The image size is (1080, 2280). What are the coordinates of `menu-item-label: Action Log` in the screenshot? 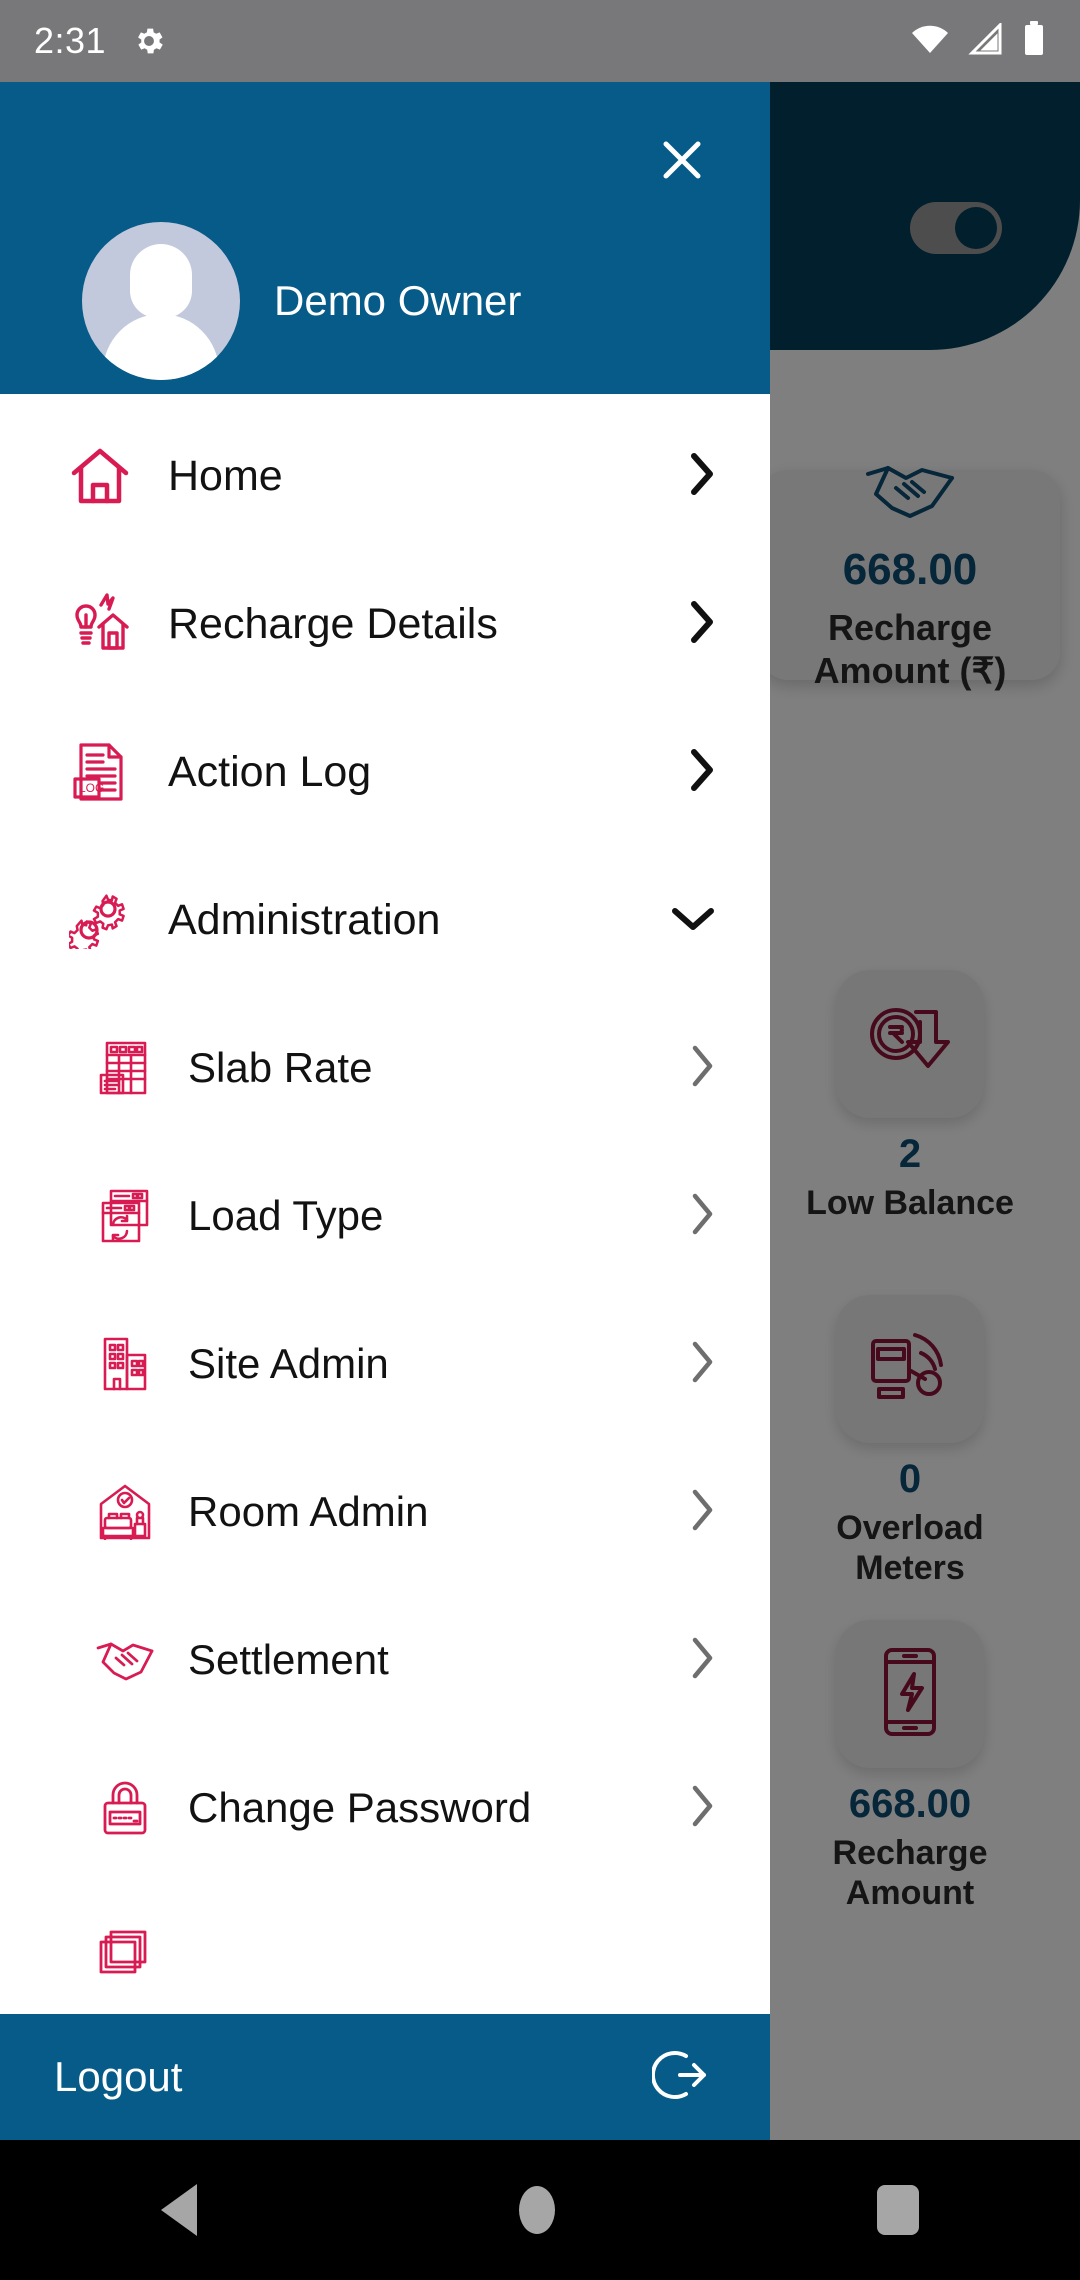 It's located at (270, 771).